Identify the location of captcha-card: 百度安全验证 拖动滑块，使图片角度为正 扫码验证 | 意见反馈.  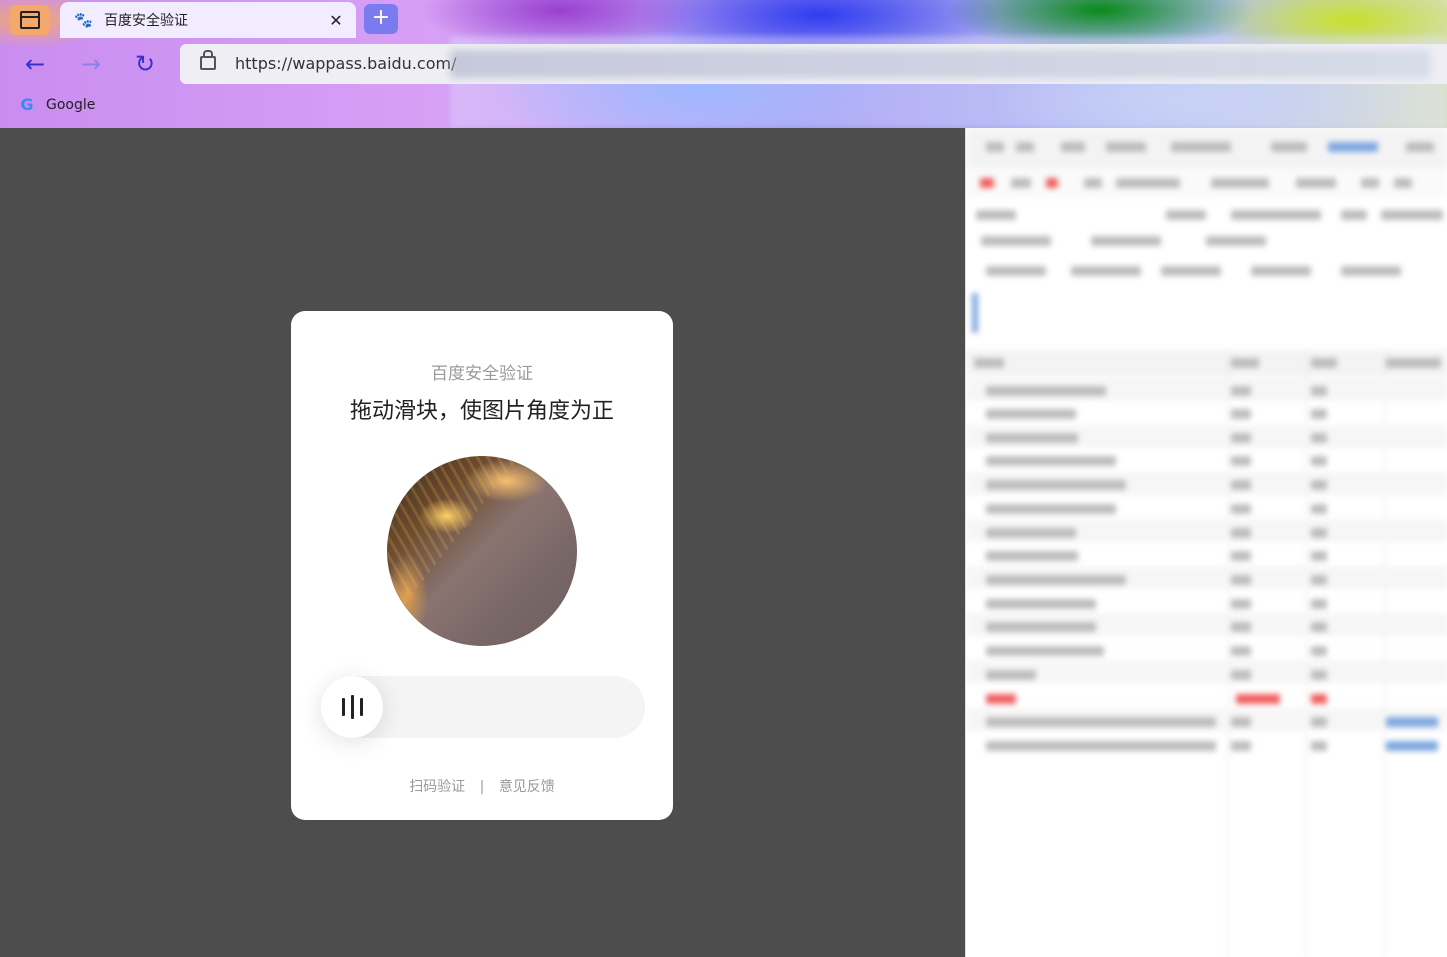
(482, 565).